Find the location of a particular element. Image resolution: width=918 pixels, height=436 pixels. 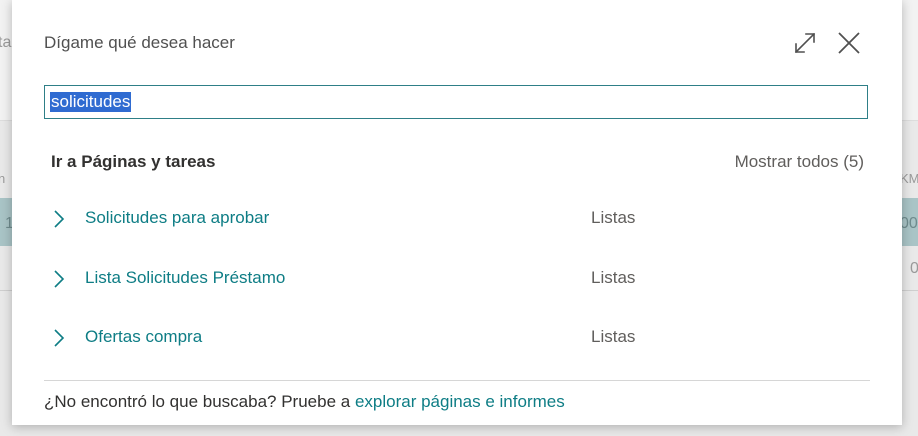

explore-pages-link: explorar páginas e informes is located at coordinates (460, 401).